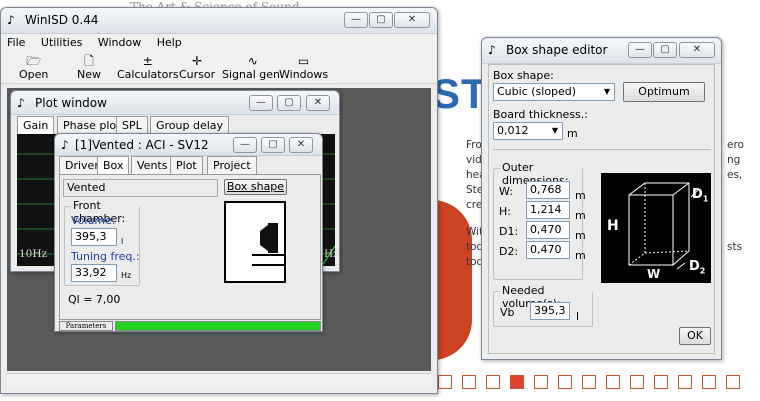 The height and width of the screenshot is (401, 760). What do you see at coordinates (62, 20) in the screenshot?
I see `main-window-title: WinISD 0.44` at bounding box center [62, 20].